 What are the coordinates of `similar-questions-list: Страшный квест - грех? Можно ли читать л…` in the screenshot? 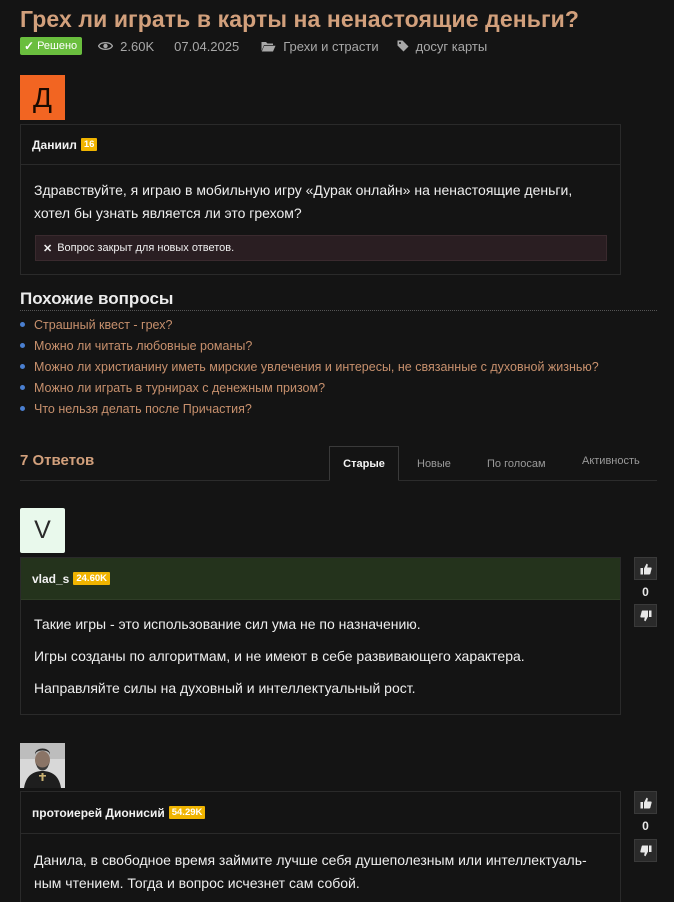 It's located at (309, 366).